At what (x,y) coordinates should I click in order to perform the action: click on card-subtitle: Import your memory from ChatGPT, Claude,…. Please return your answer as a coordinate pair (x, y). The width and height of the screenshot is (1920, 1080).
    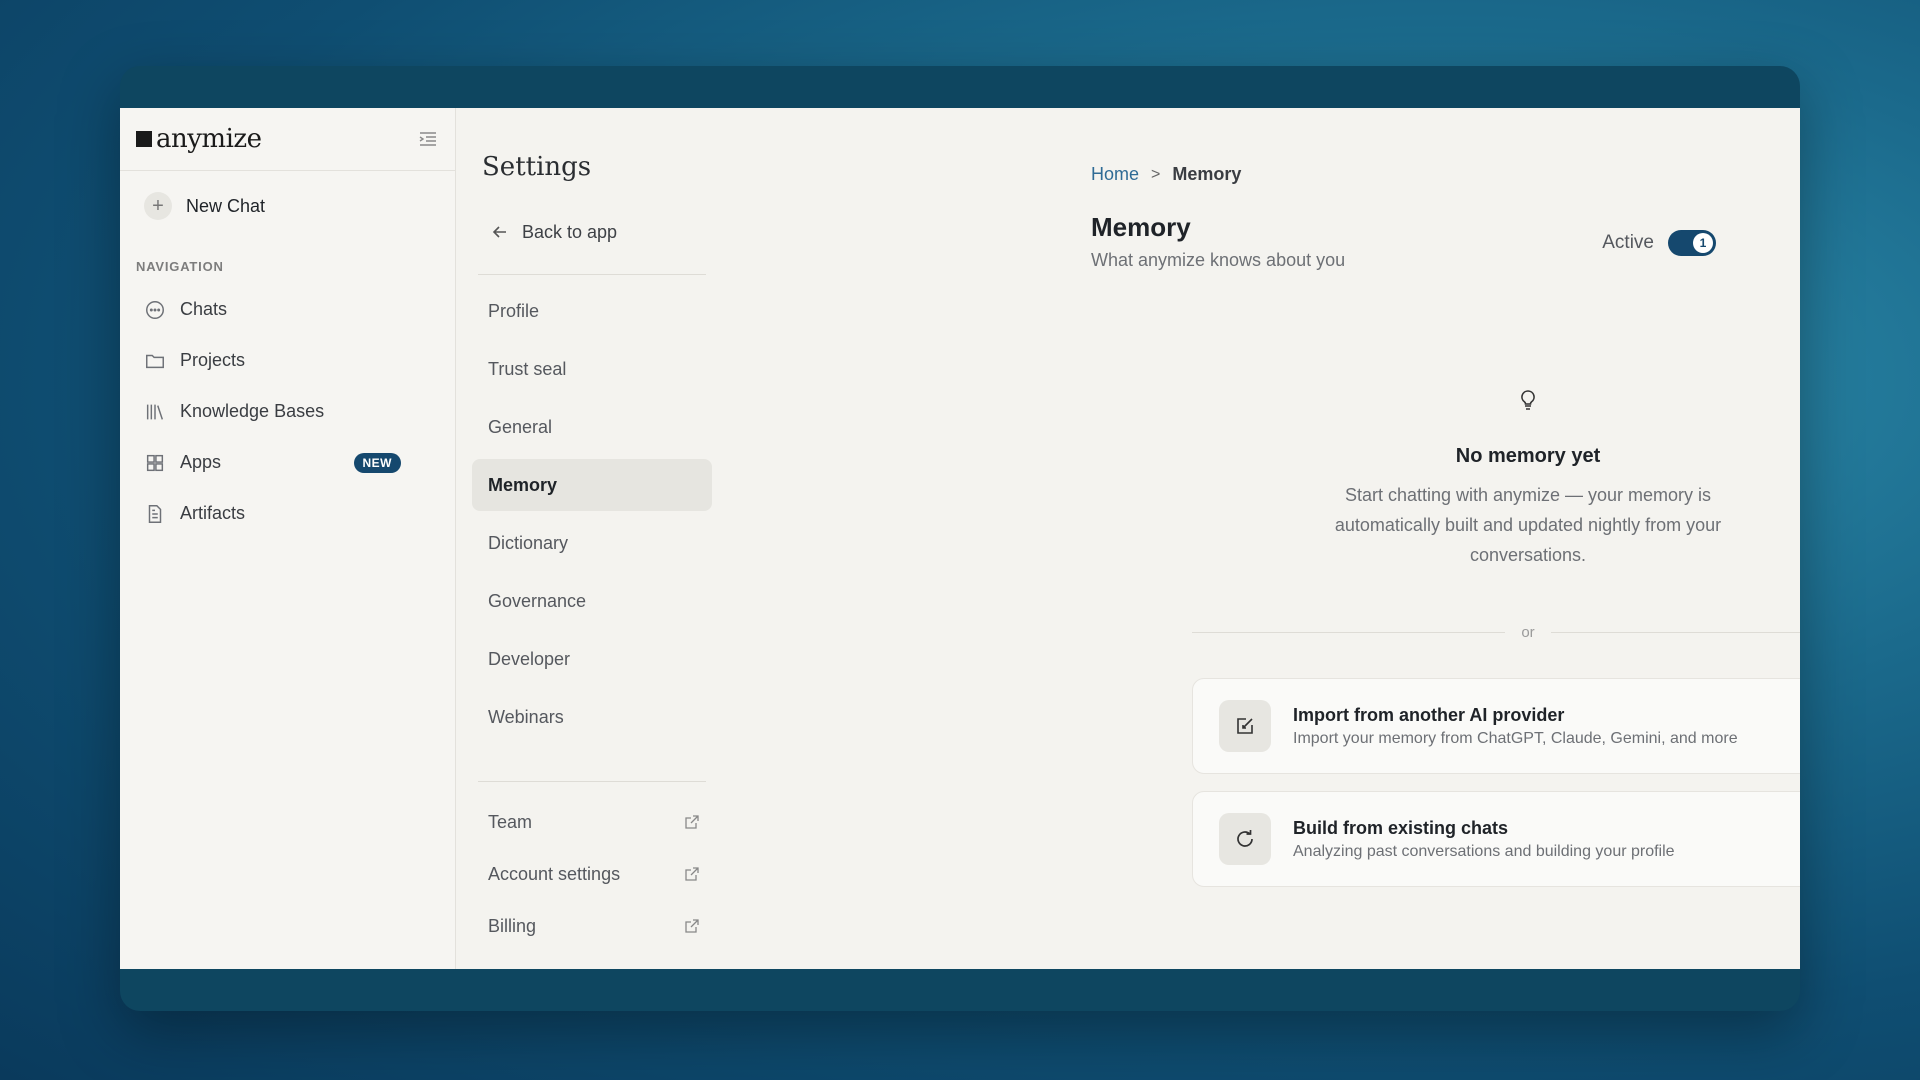
    Looking at the image, I should click on (1515, 738).